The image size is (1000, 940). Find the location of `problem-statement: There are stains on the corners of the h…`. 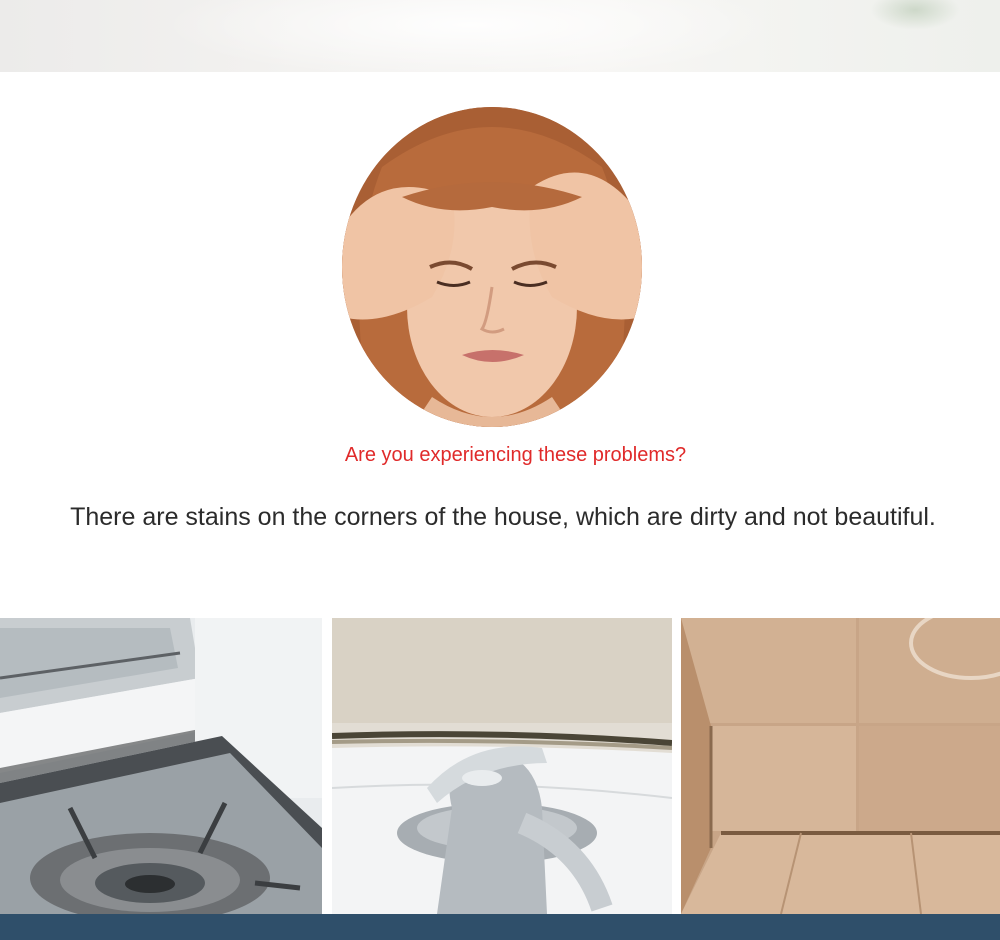

problem-statement: There are stains on the corners of the h… is located at coordinates (503, 517).